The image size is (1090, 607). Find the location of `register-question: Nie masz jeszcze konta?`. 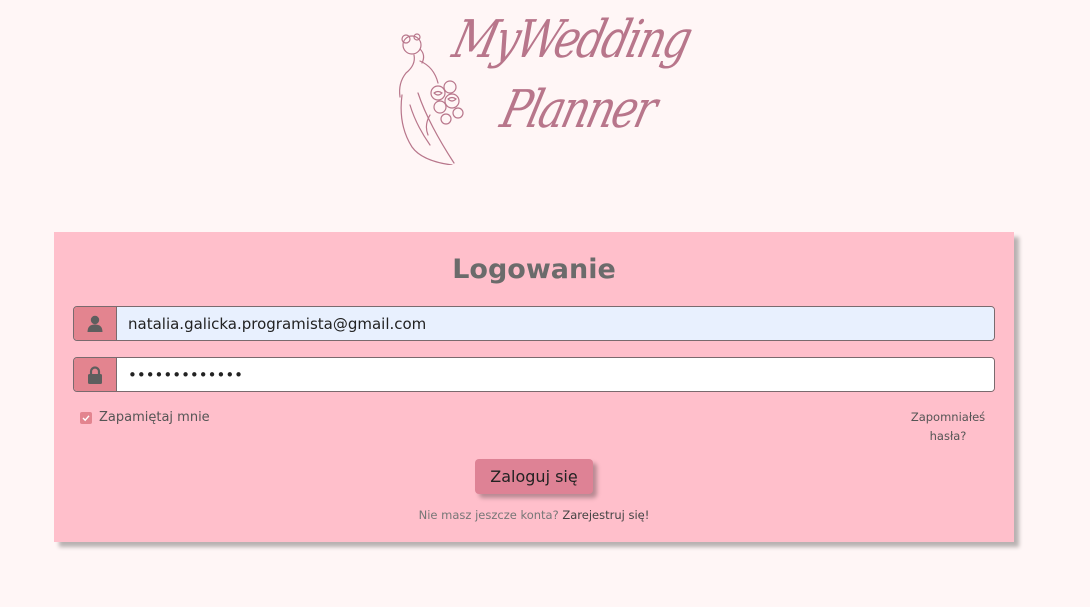

register-question: Nie masz jeszcze konta? is located at coordinates (488, 515).